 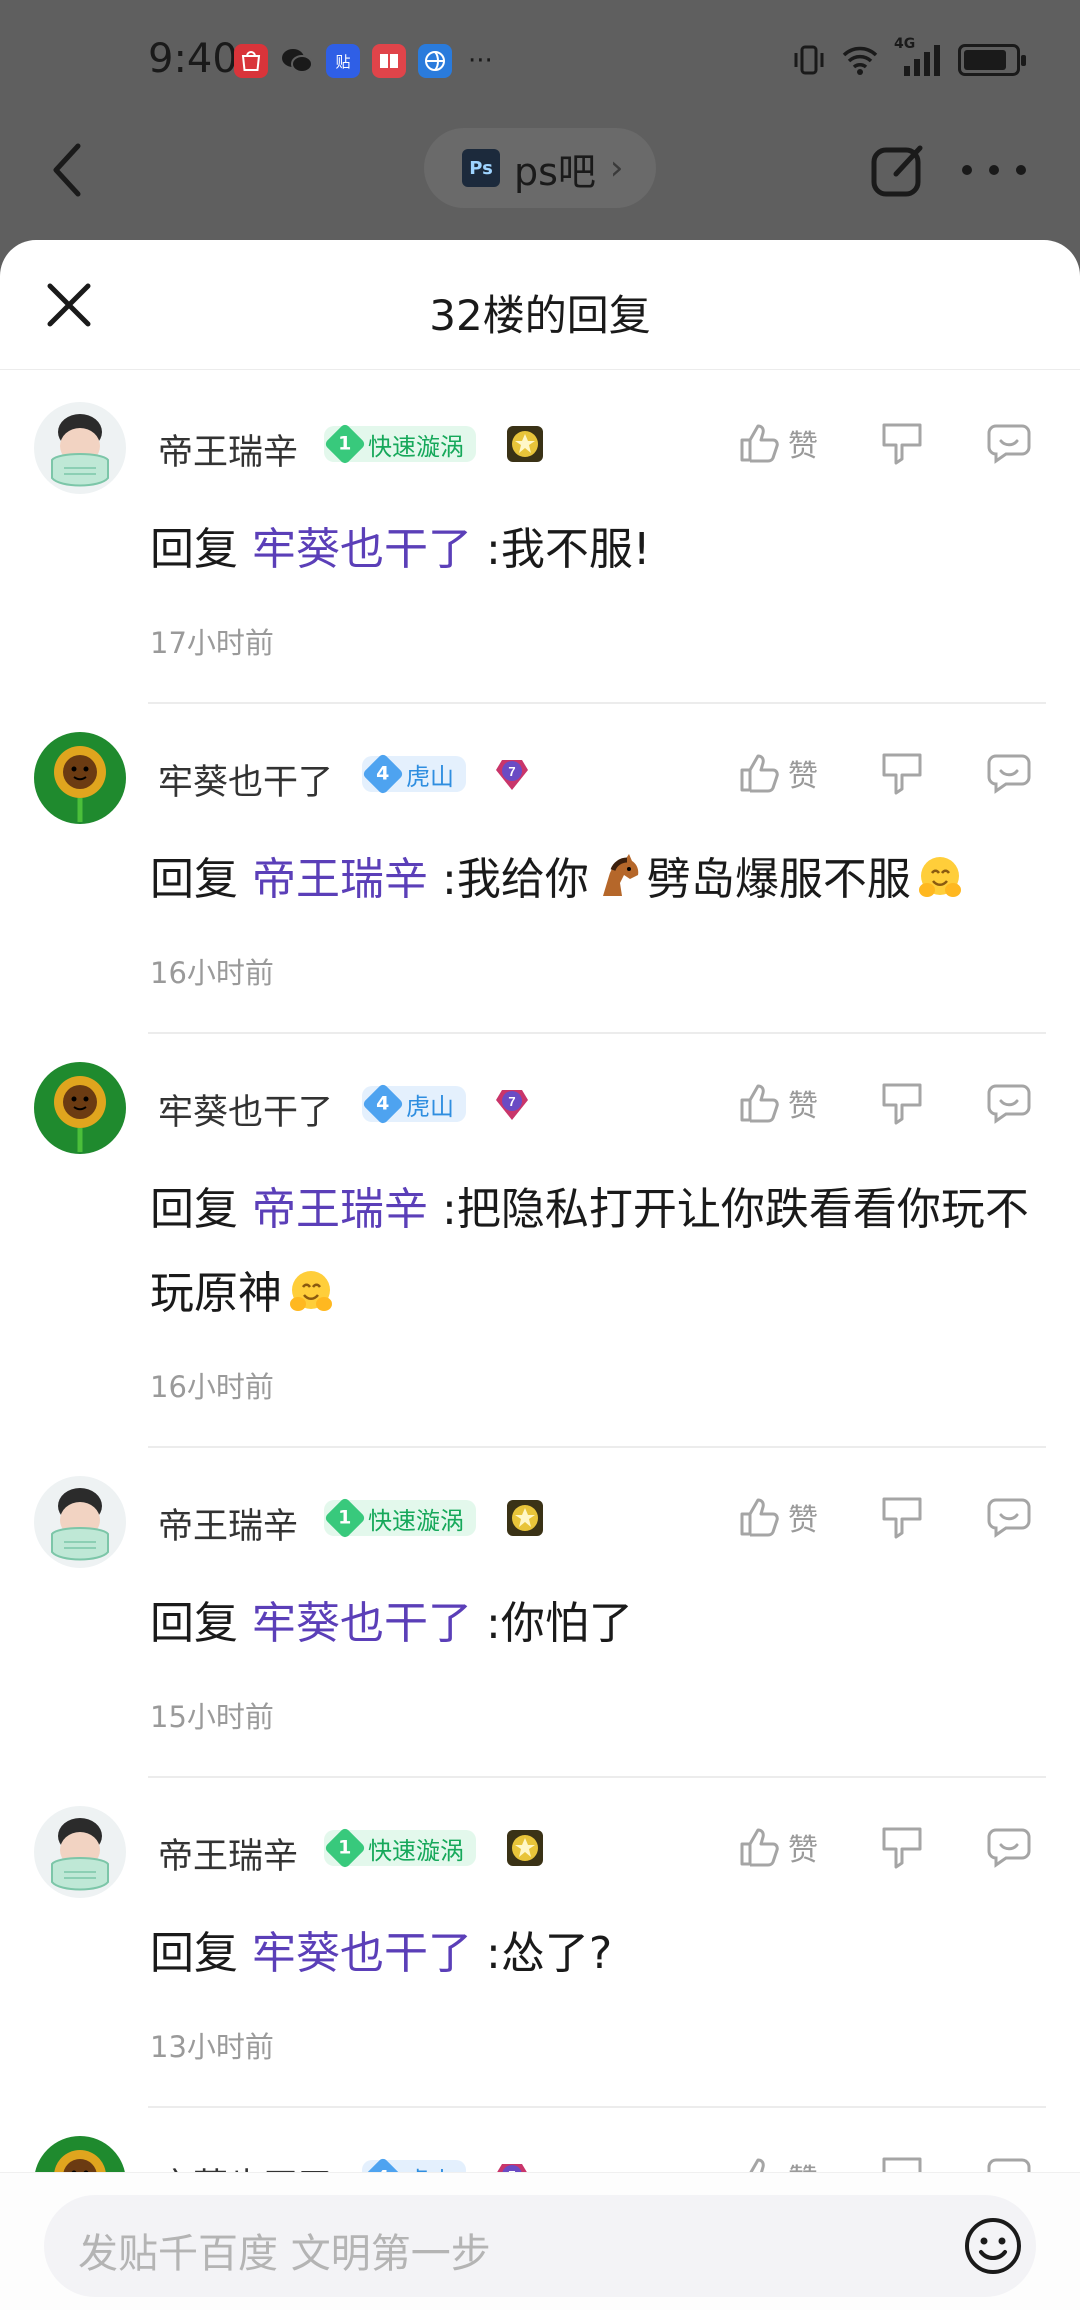 I want to click on reply-input: 发贴千百度 文明第一步, so click(x=540, y=2246).